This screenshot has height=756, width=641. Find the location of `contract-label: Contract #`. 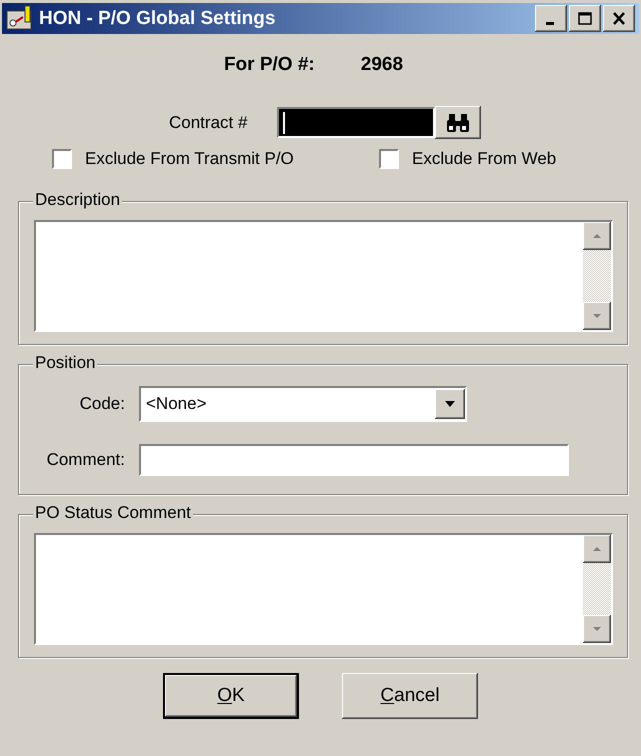

contract-label: Contract # is located at coordinates (208, 122).